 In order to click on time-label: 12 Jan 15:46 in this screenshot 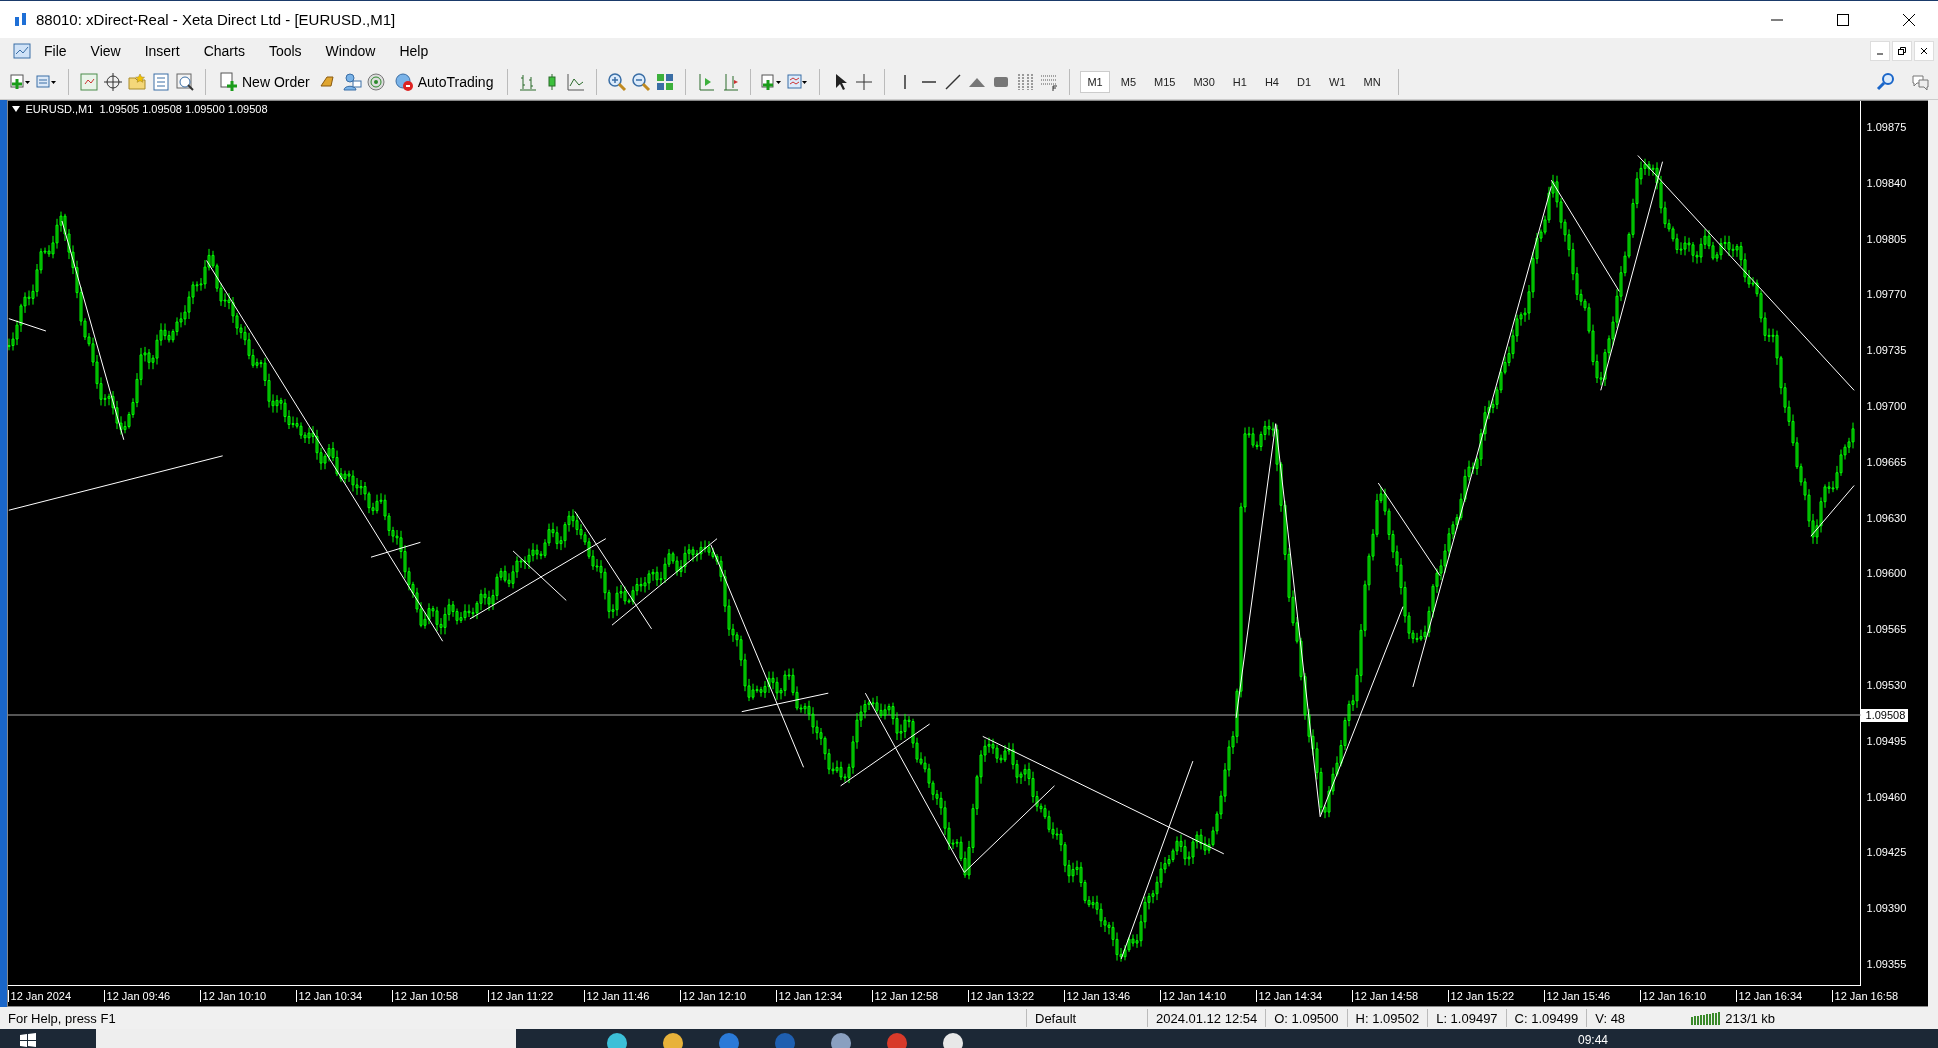, I will do `click(1591, 996)`.